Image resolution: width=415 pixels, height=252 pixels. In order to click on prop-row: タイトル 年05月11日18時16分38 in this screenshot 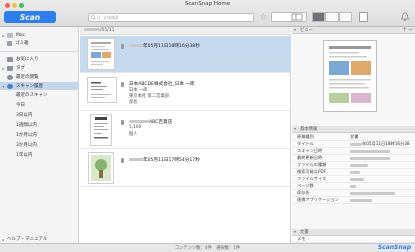, I will do `click(353, 144)`.